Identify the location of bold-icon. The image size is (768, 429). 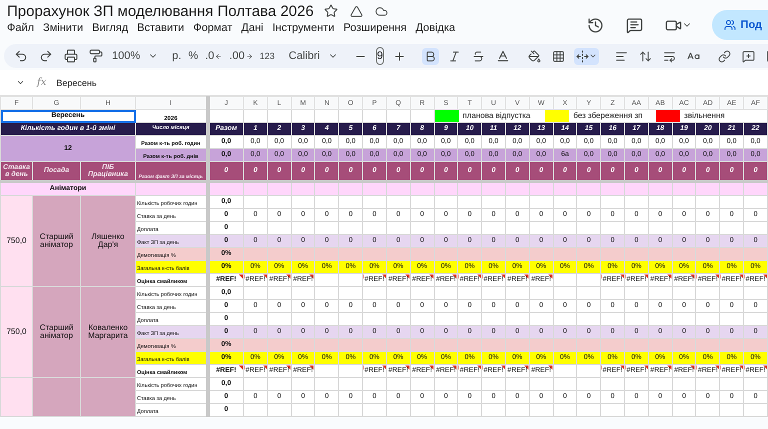
(430, 56).